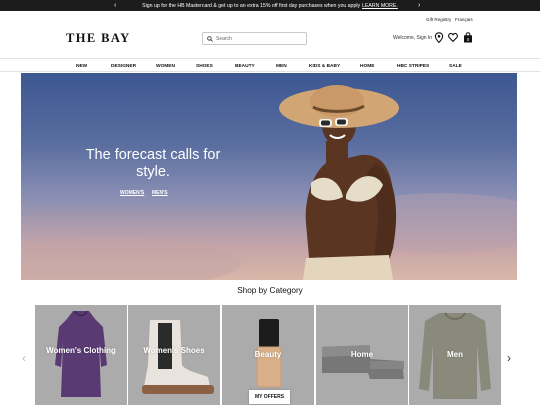 This screenshot has width=540, height=405. What do you see at coordinates (269, 397) in the screenshot?
I see `my-offers-button: MY OFFERS` at bounding box center [269, 397].